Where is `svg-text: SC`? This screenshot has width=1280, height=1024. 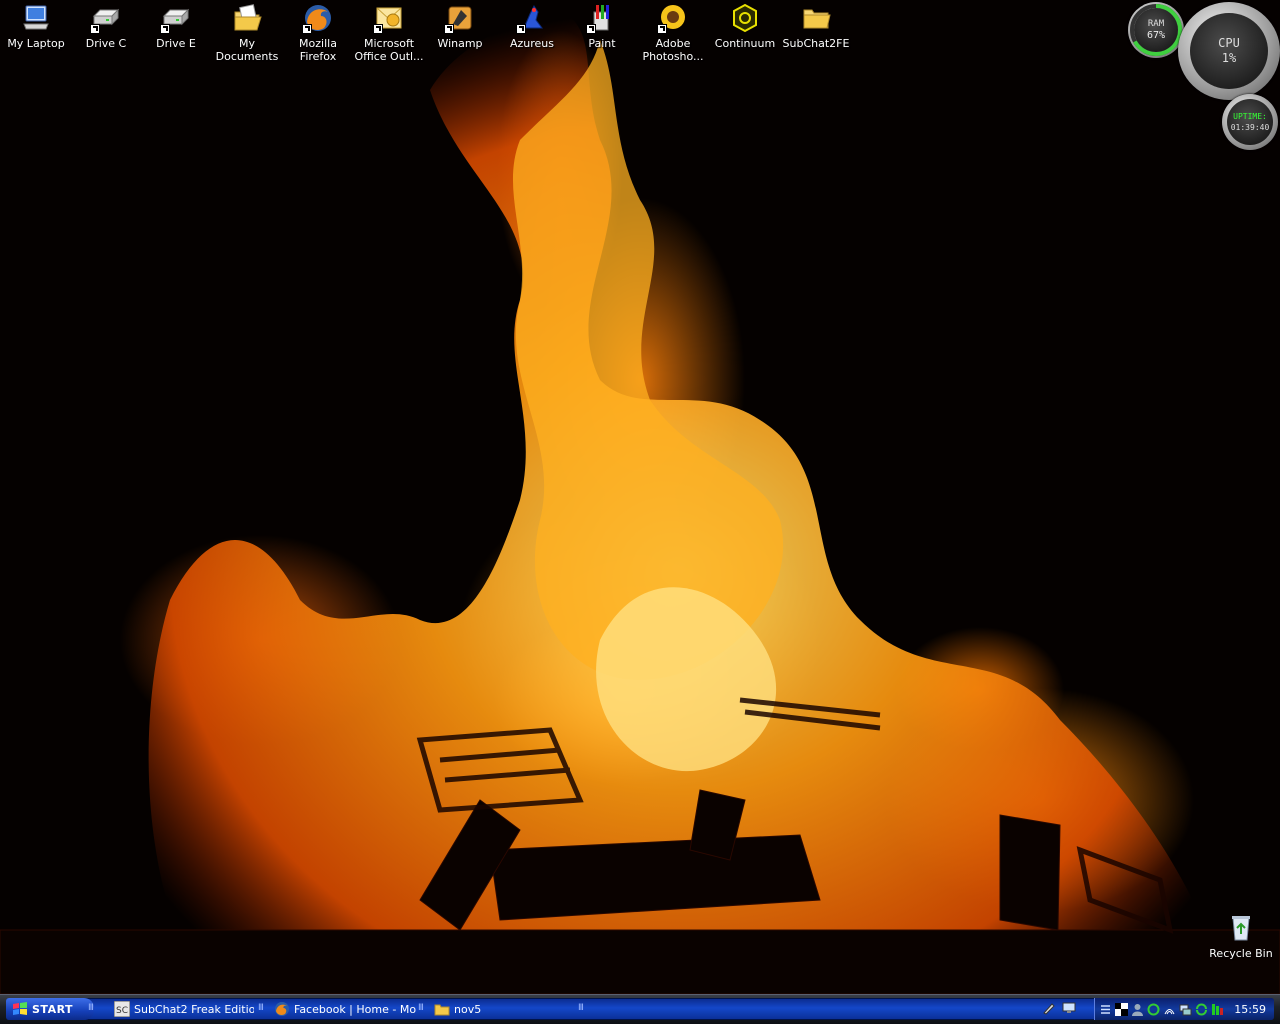 svg-text: SC is located at coordinates (122, 1011).